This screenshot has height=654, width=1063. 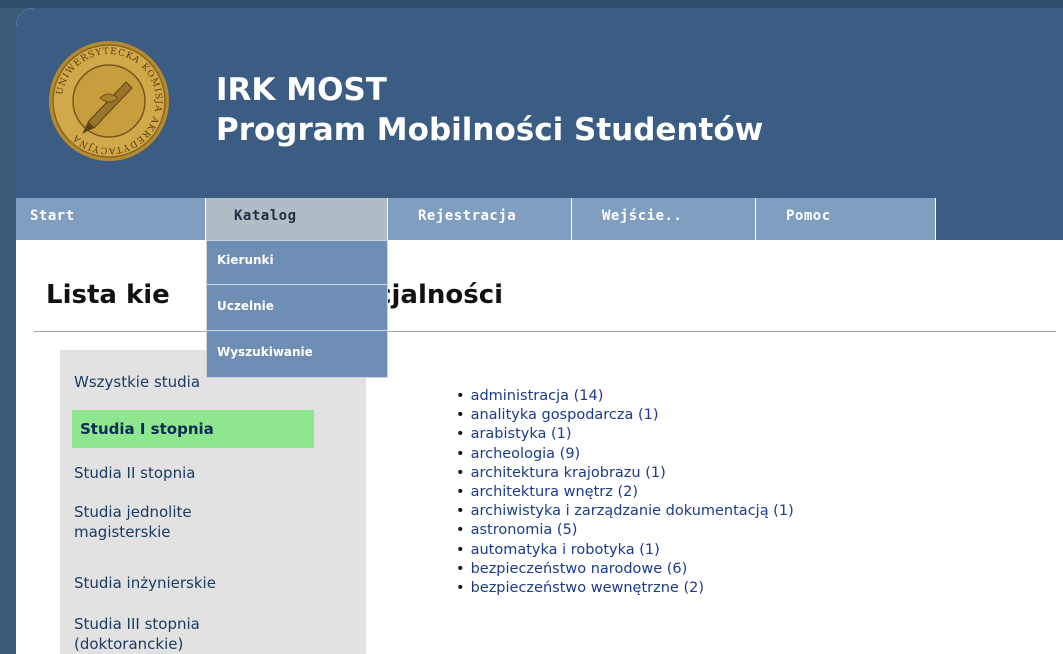 I want to click on list-item: • architektura wnętrz (2), so click(x=625, y=492).